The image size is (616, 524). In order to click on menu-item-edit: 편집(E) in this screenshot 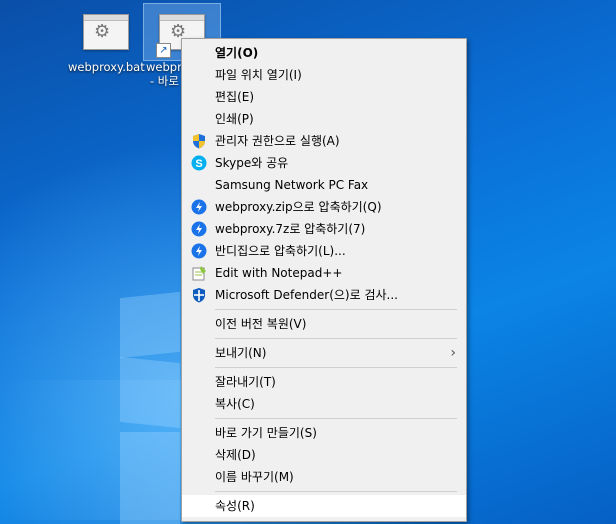, I will do `click(324, 97)`.